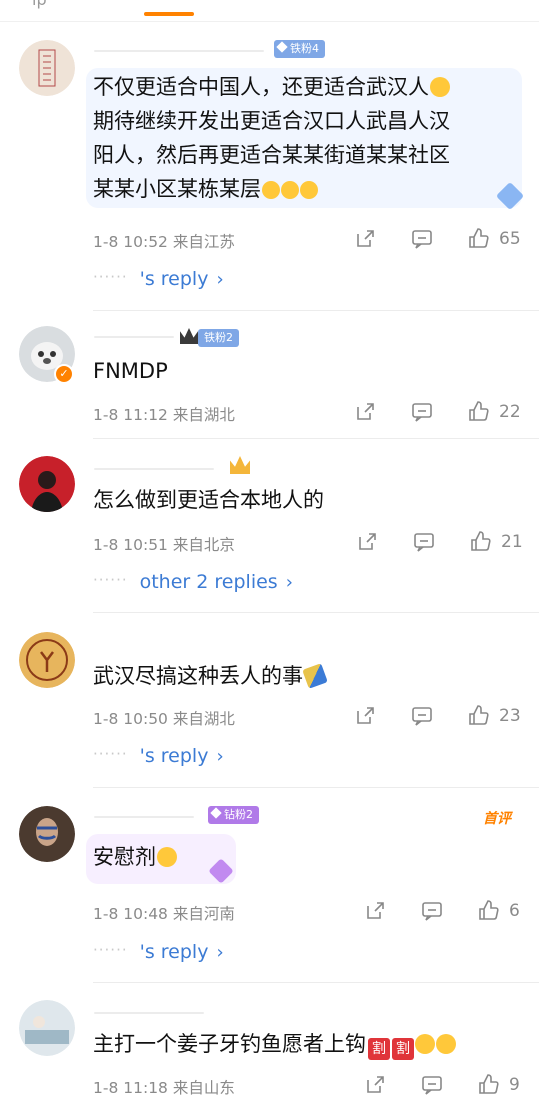 Image resolution: width=539 pixels, height=1110 pixels. What do you see at coordinates (510, 239) in the screenshot?
I see `like-count: 65` at bounding box center [510, 239].